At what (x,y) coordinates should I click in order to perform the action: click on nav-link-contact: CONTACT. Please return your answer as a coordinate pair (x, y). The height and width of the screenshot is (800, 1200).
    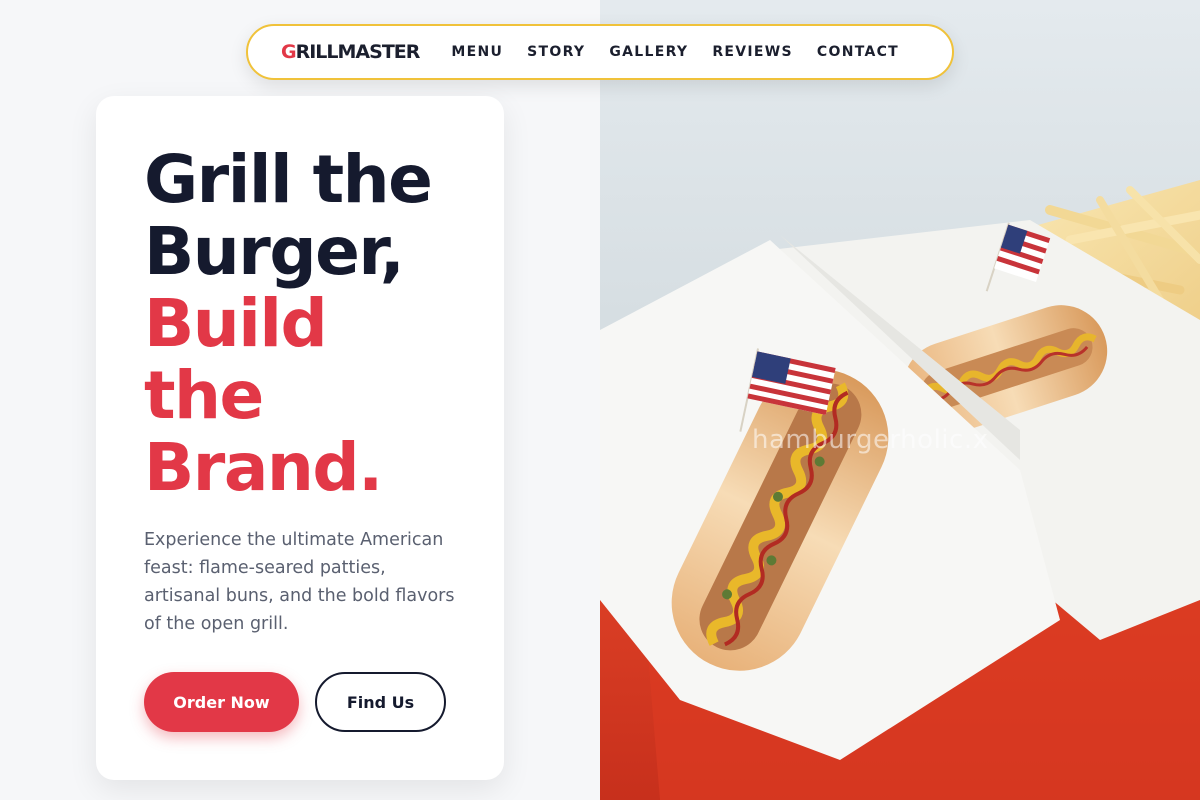
    Looking at the image, I should click on (858, 52).